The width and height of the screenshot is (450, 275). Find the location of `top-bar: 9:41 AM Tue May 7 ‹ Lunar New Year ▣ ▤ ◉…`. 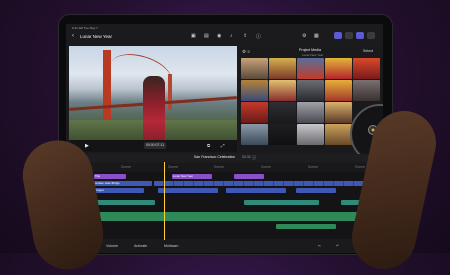

top-bar: 9:41 AM Tue May 7 ‹ Lunar New Year ▣ ▤ ◉… is located at coordinates (224, 34).